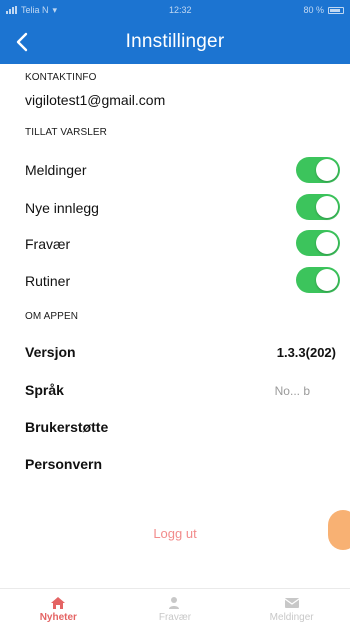  I want to click on tab-label: Meldinger, so click(291, 617).